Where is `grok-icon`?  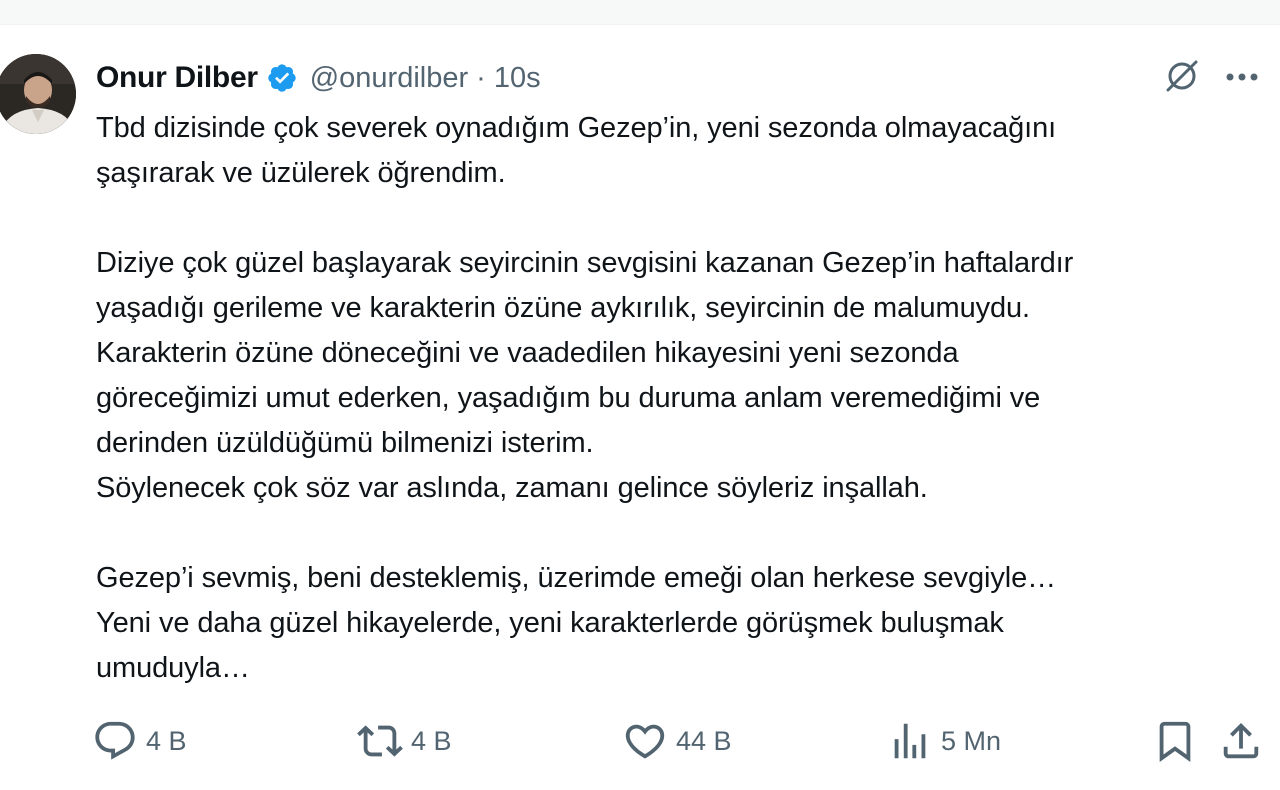
grok-icon is located at coordinates (1182, 78).